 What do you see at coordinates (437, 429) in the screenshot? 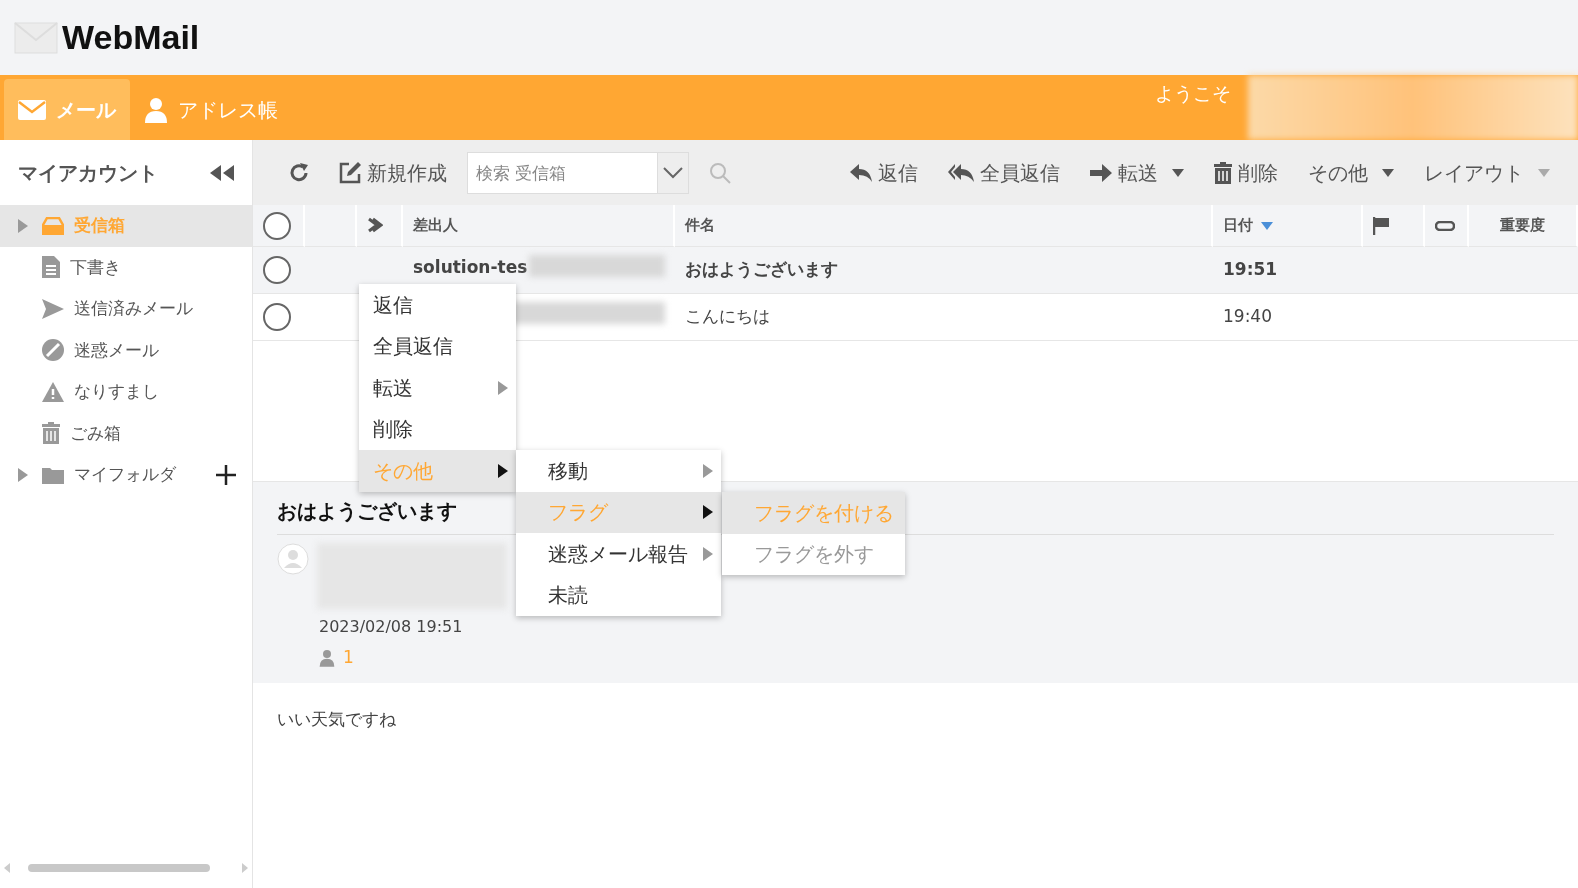
I see `menu-item: 削除` at bounding box center [437, 429].